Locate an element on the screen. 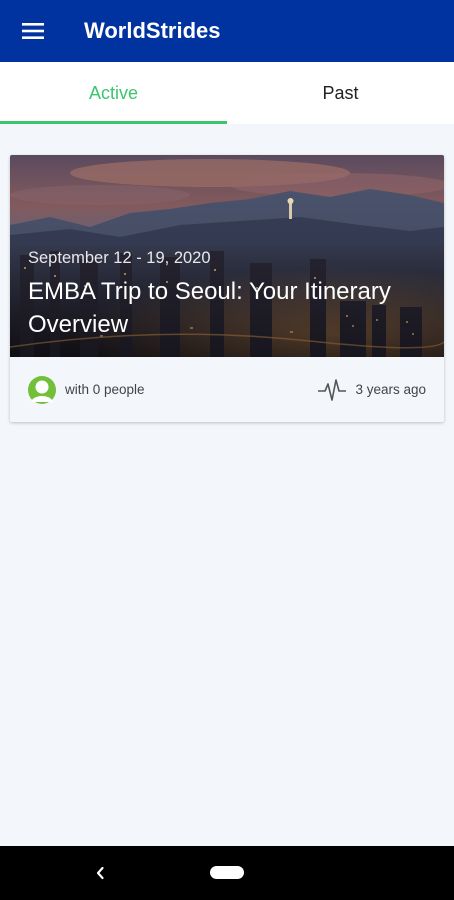 The width and height of the screenshot is (454, 900). trip-date-range: September 12 - 19, 2020 is located at coordinates (119, 258).